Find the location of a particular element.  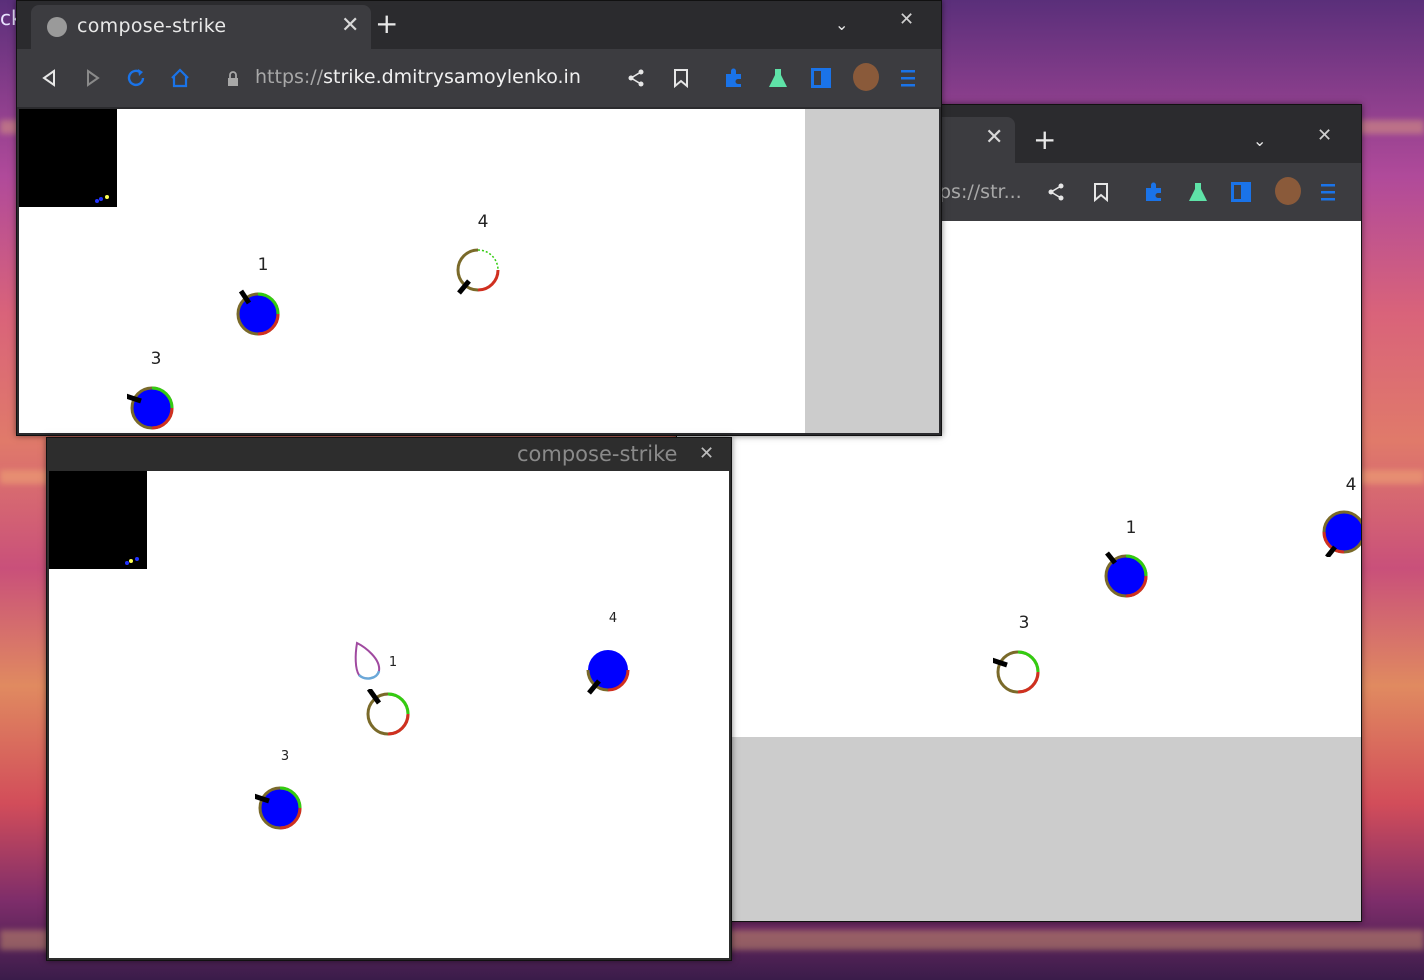

url-scheme: https:// is located at coordinates (289, 77).